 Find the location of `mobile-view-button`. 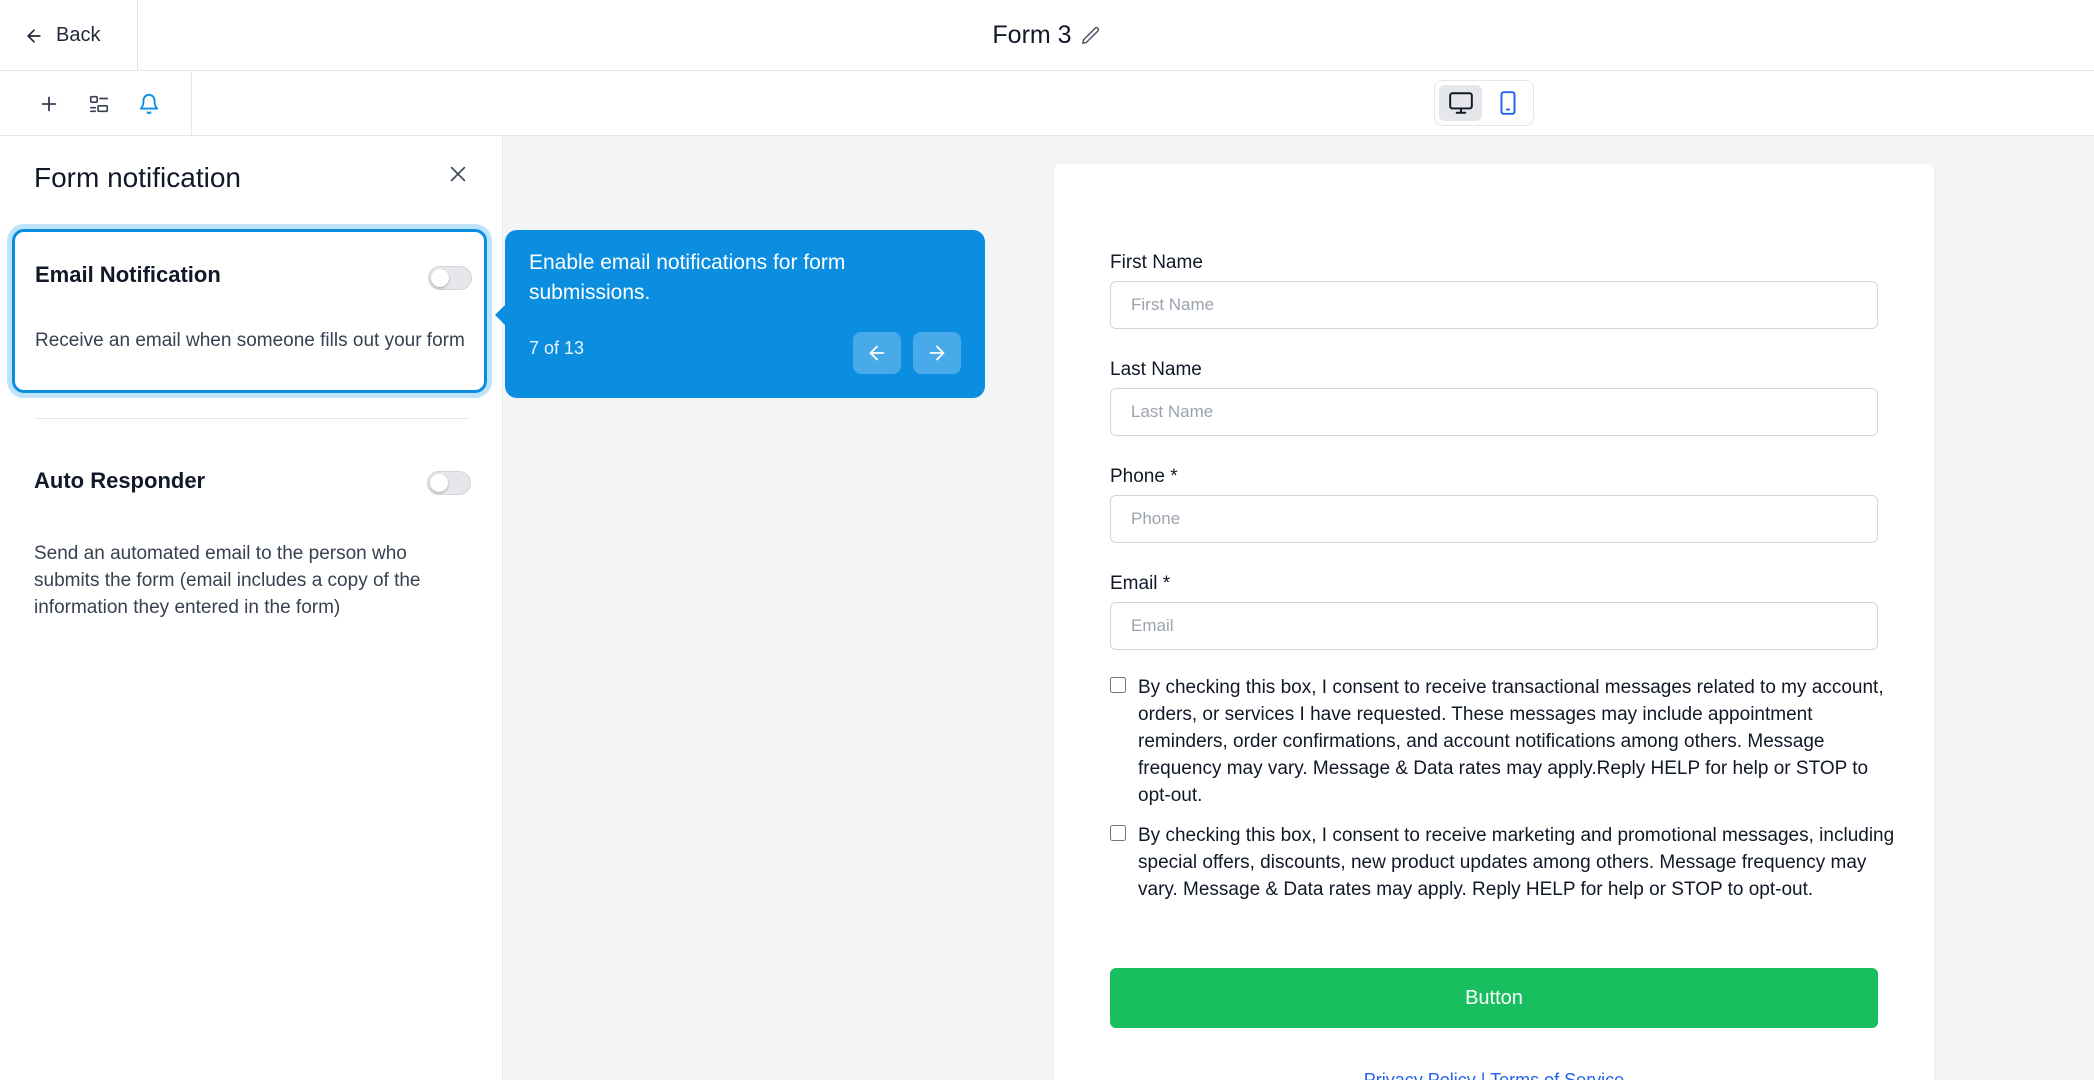

mobile-view-button is located at coordinates (1507, 103).